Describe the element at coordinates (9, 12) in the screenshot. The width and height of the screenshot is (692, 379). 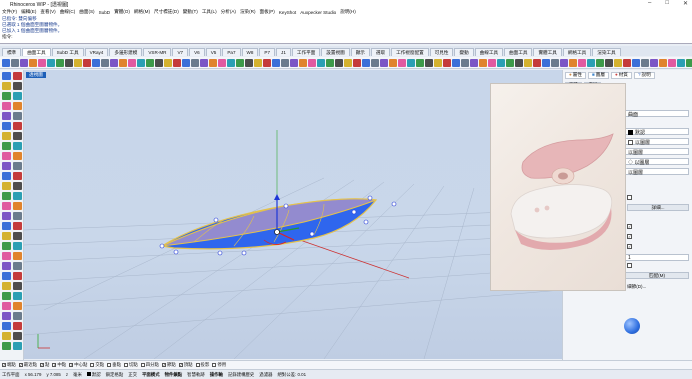
I see `menu-file: 文件(F)` at that location.